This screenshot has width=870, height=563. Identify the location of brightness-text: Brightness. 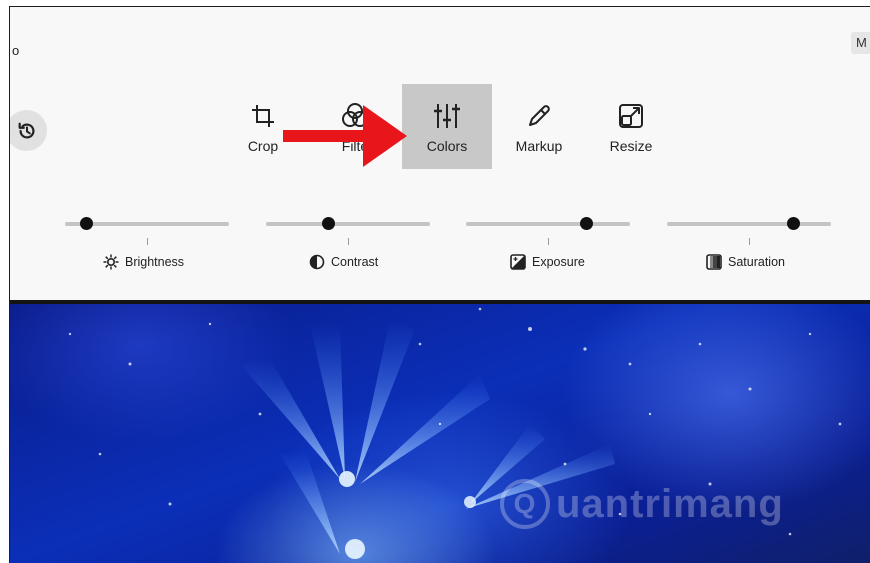
(155, 262).